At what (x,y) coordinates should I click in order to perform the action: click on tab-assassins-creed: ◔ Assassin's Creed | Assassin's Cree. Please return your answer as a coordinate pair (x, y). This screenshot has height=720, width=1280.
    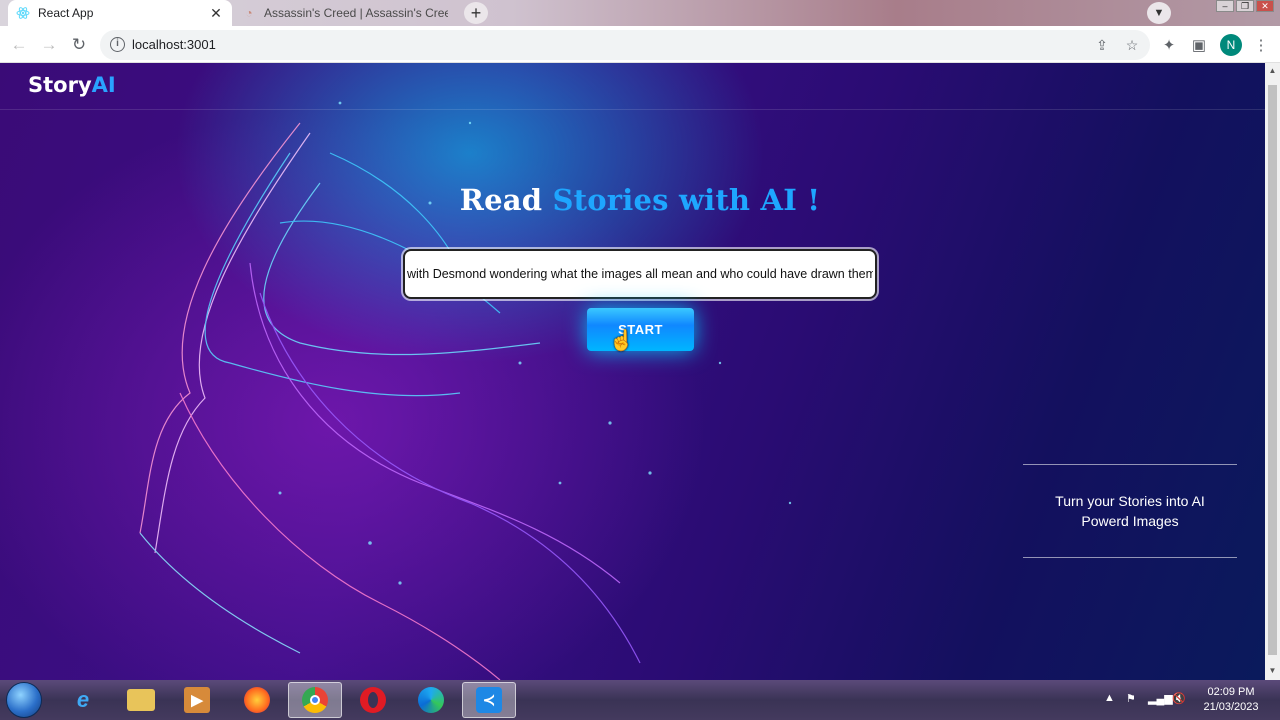
    Looking at the image, I should click on (345, 13).